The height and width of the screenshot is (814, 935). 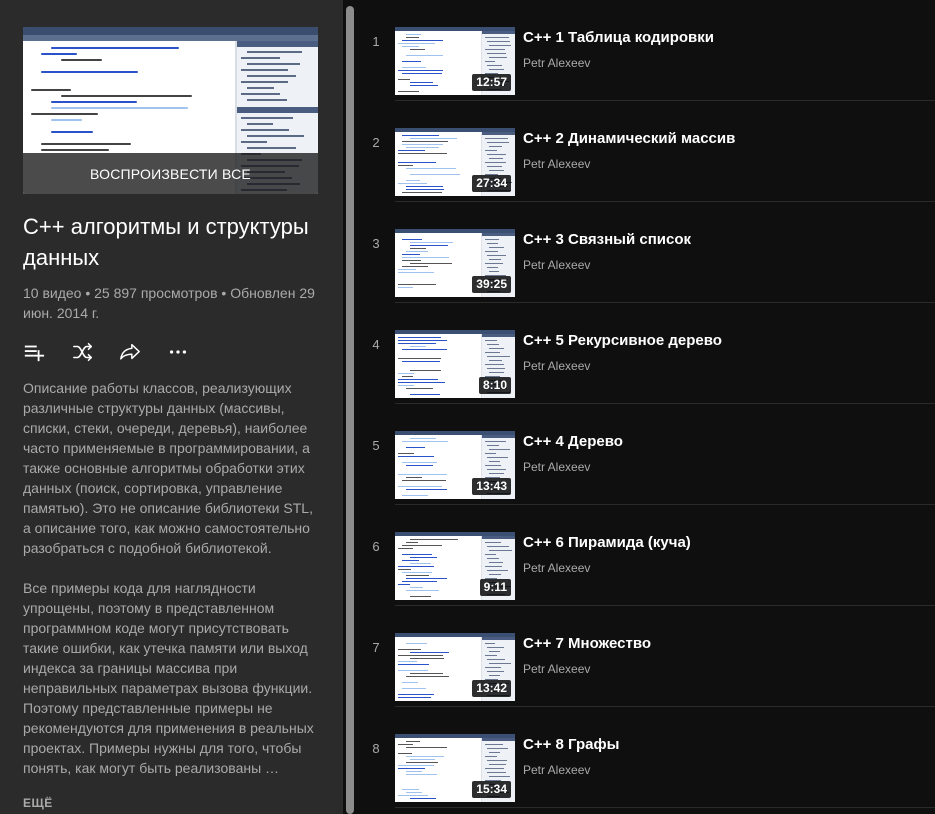 What do you see at coordinates (491, 284) in the screenshot?
I see `video-duration: 39:25` at bounding box center [491, 284].